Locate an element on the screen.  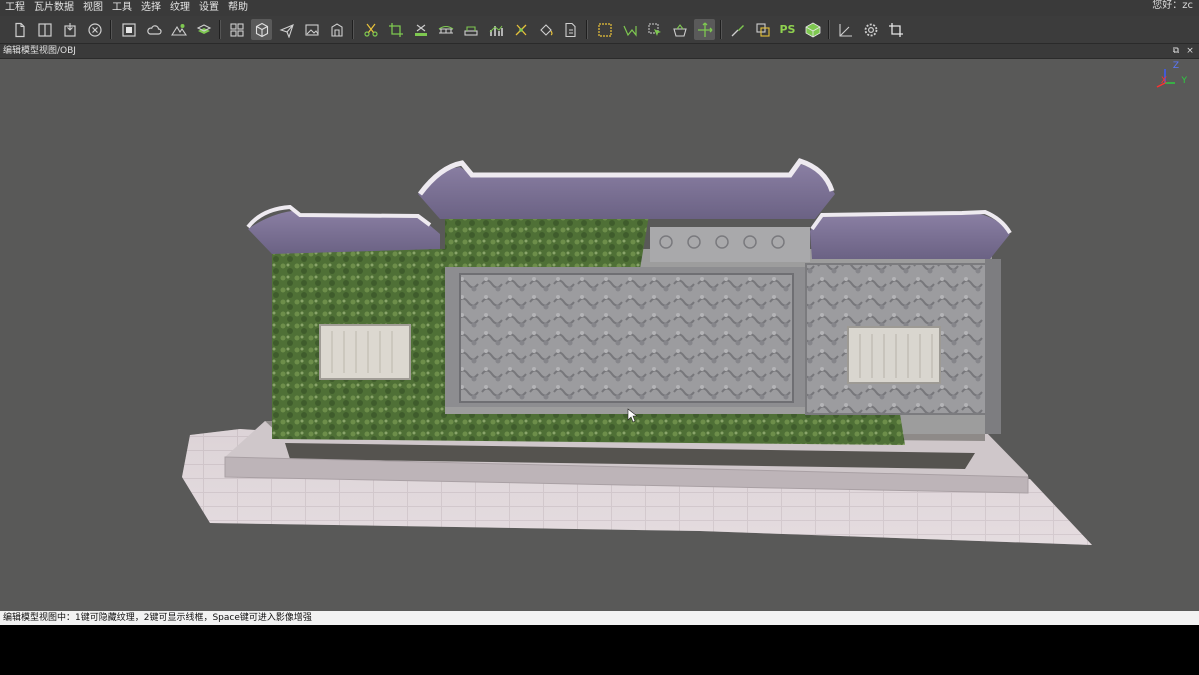
scissors-icon is located at coordinates (370, 29).